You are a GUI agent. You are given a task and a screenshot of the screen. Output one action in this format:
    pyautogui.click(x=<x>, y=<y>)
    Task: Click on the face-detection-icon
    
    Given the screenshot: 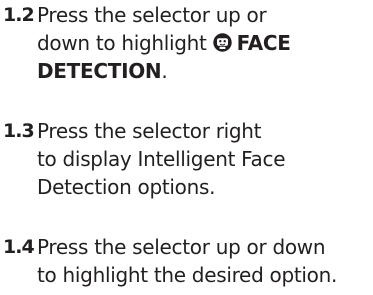 What is the action you would take?
    pyautogui.click(x=222, y=41)
    